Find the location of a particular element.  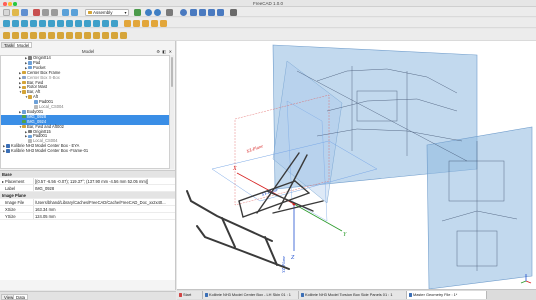

property-group-image-plane: Image Plane is located at coordinates (87, 195).